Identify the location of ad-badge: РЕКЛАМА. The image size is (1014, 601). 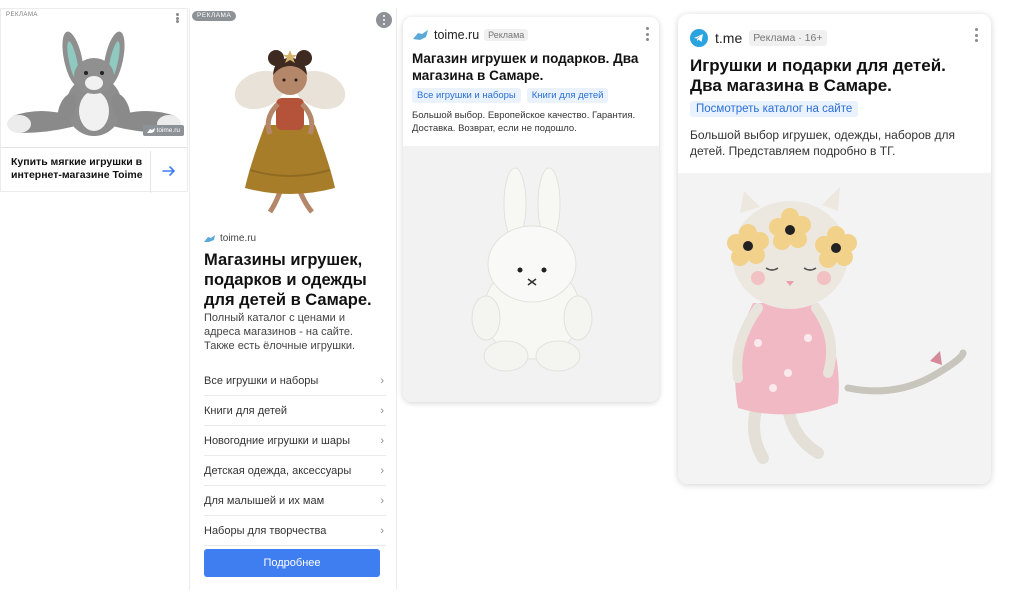
(214, 16).